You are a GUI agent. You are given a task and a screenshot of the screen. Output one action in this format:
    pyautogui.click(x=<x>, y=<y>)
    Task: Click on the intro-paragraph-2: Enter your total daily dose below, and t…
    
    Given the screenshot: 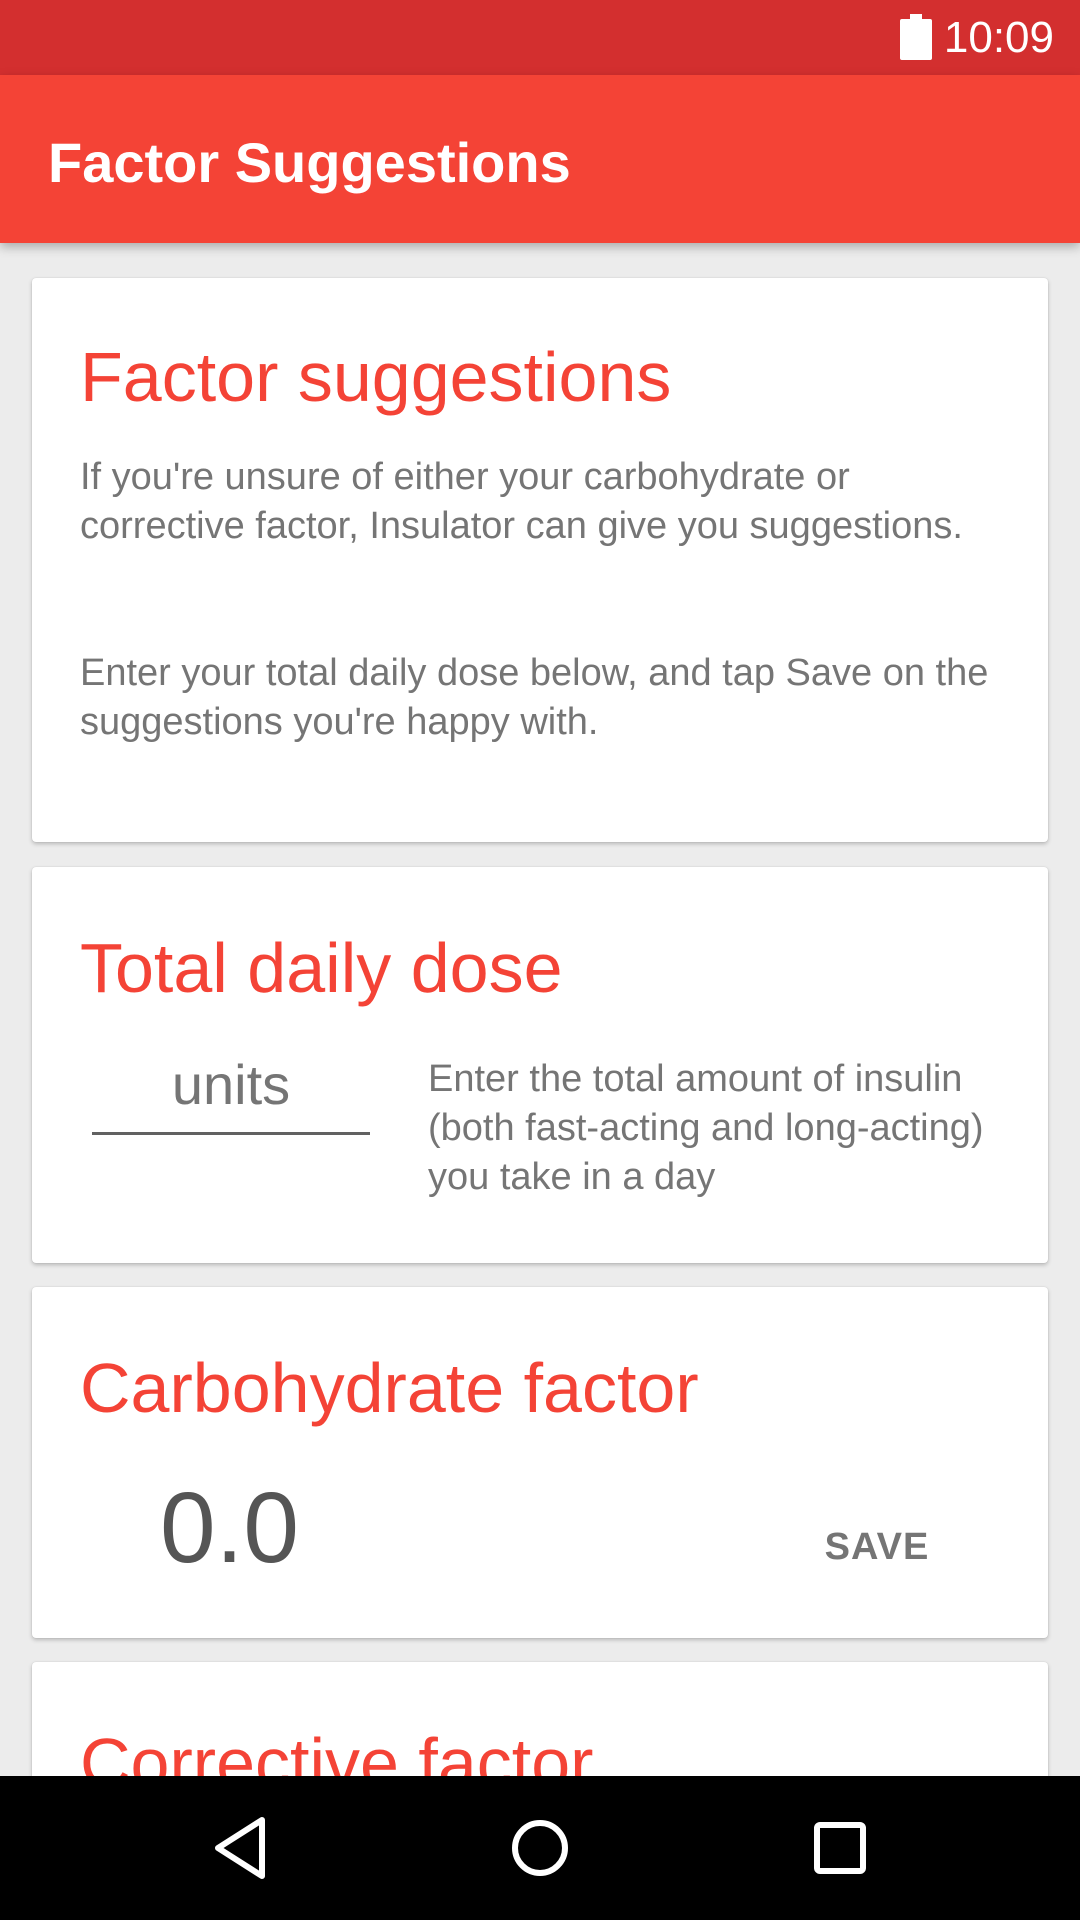 What is the action you would take?
    pyautogui.click(x=534, y=697)
    